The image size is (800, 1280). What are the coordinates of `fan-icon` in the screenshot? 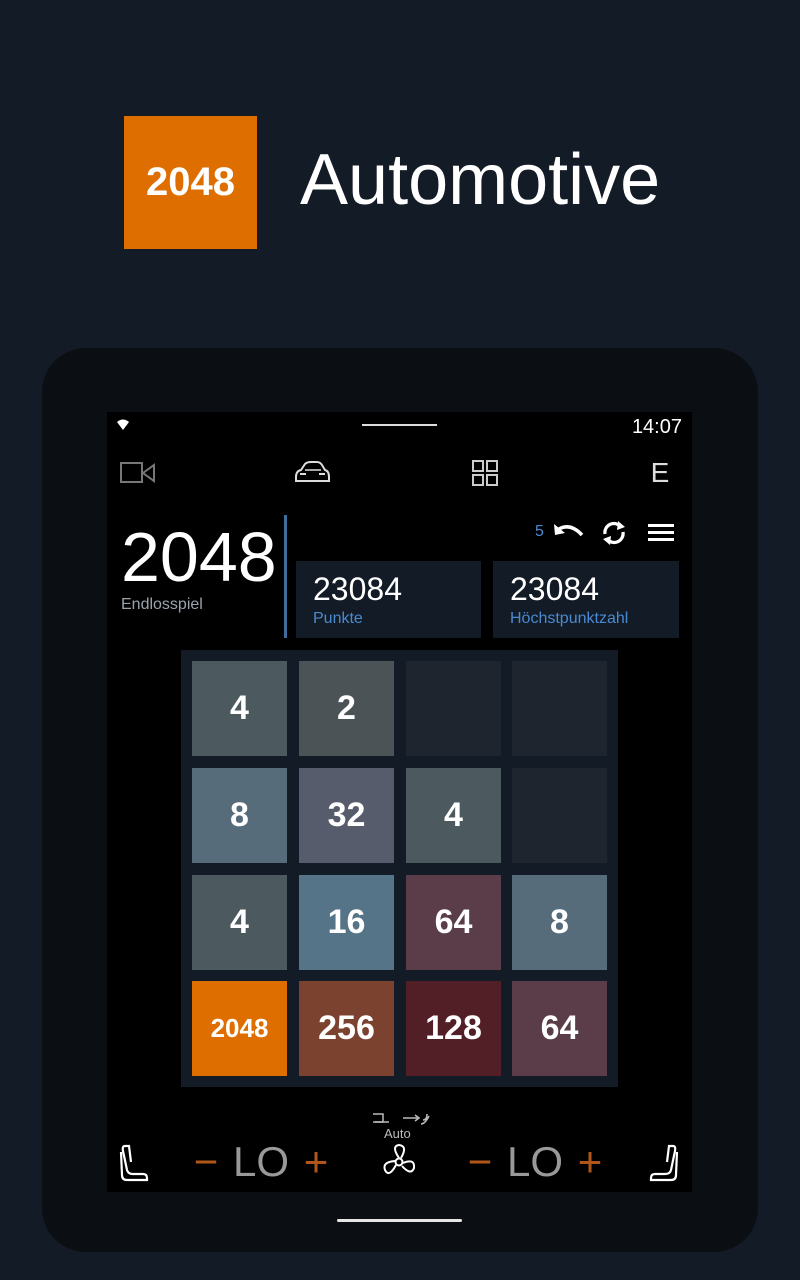 It's located at (399, 1162).